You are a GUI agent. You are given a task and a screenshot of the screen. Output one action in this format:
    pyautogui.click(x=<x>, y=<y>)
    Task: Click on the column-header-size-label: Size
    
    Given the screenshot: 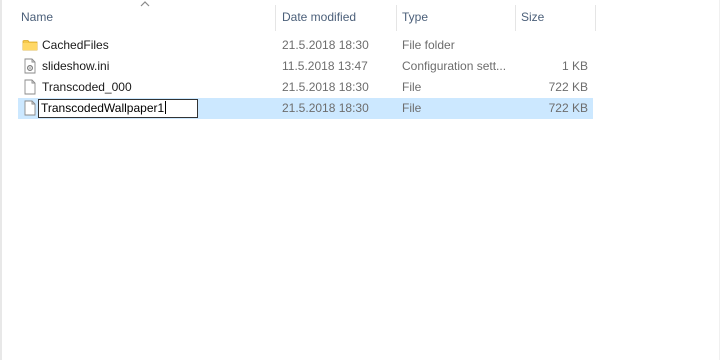 What is the action you would take?
    pyautogui.click(x=533, y=17)
    